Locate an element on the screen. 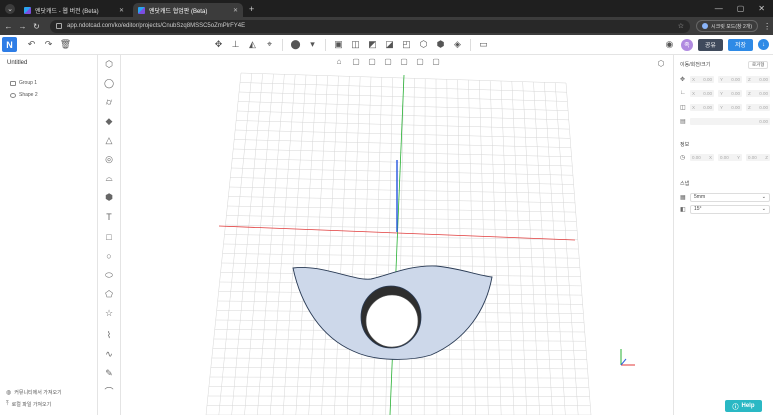  home-view-icon: ⌂ is located at coordinates (339, 62).